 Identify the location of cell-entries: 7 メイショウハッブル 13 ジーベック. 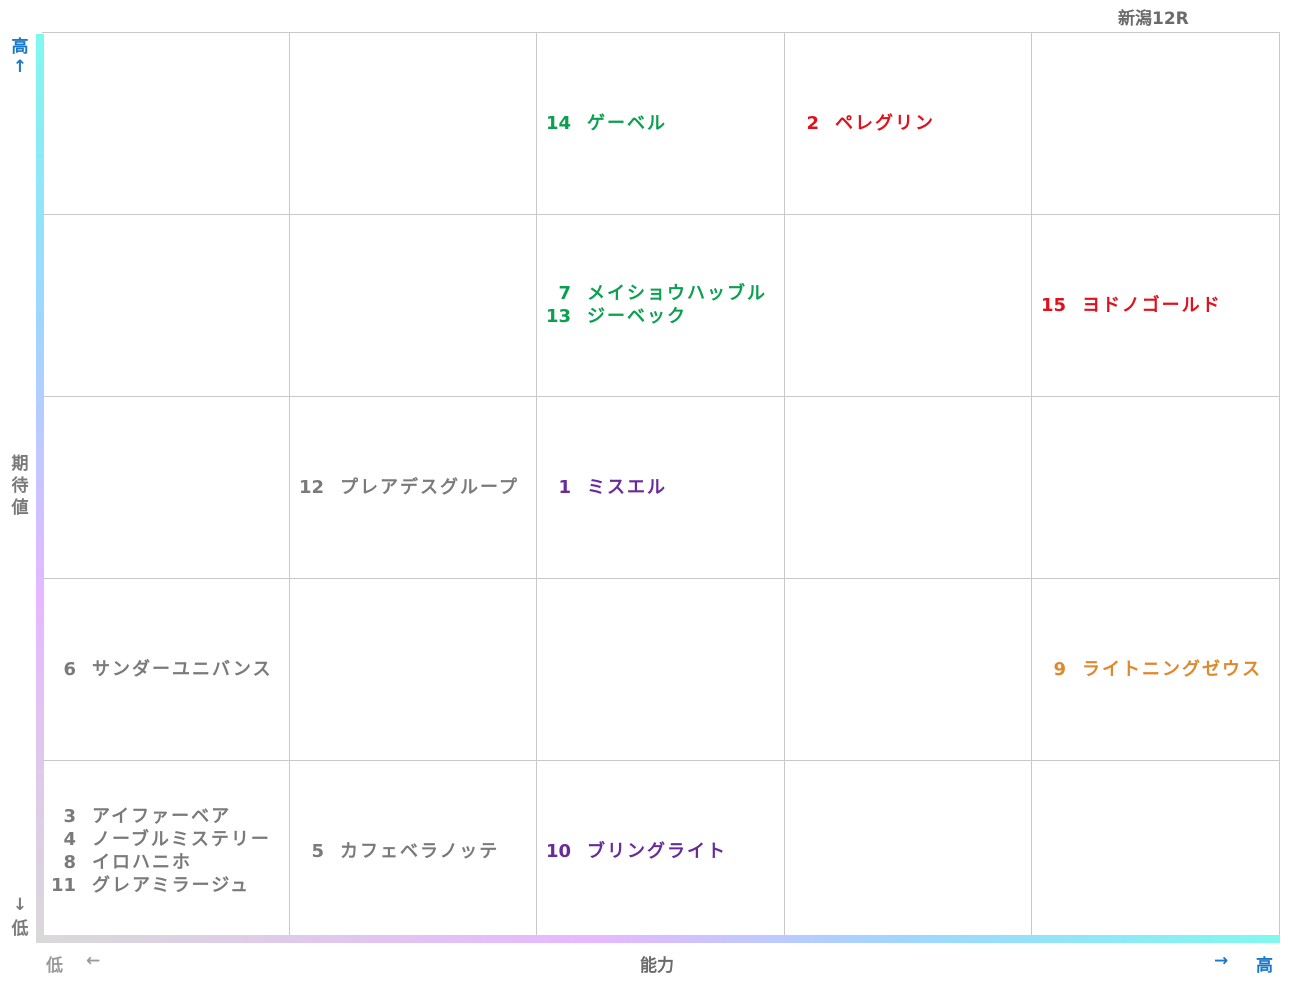
(656, 305).